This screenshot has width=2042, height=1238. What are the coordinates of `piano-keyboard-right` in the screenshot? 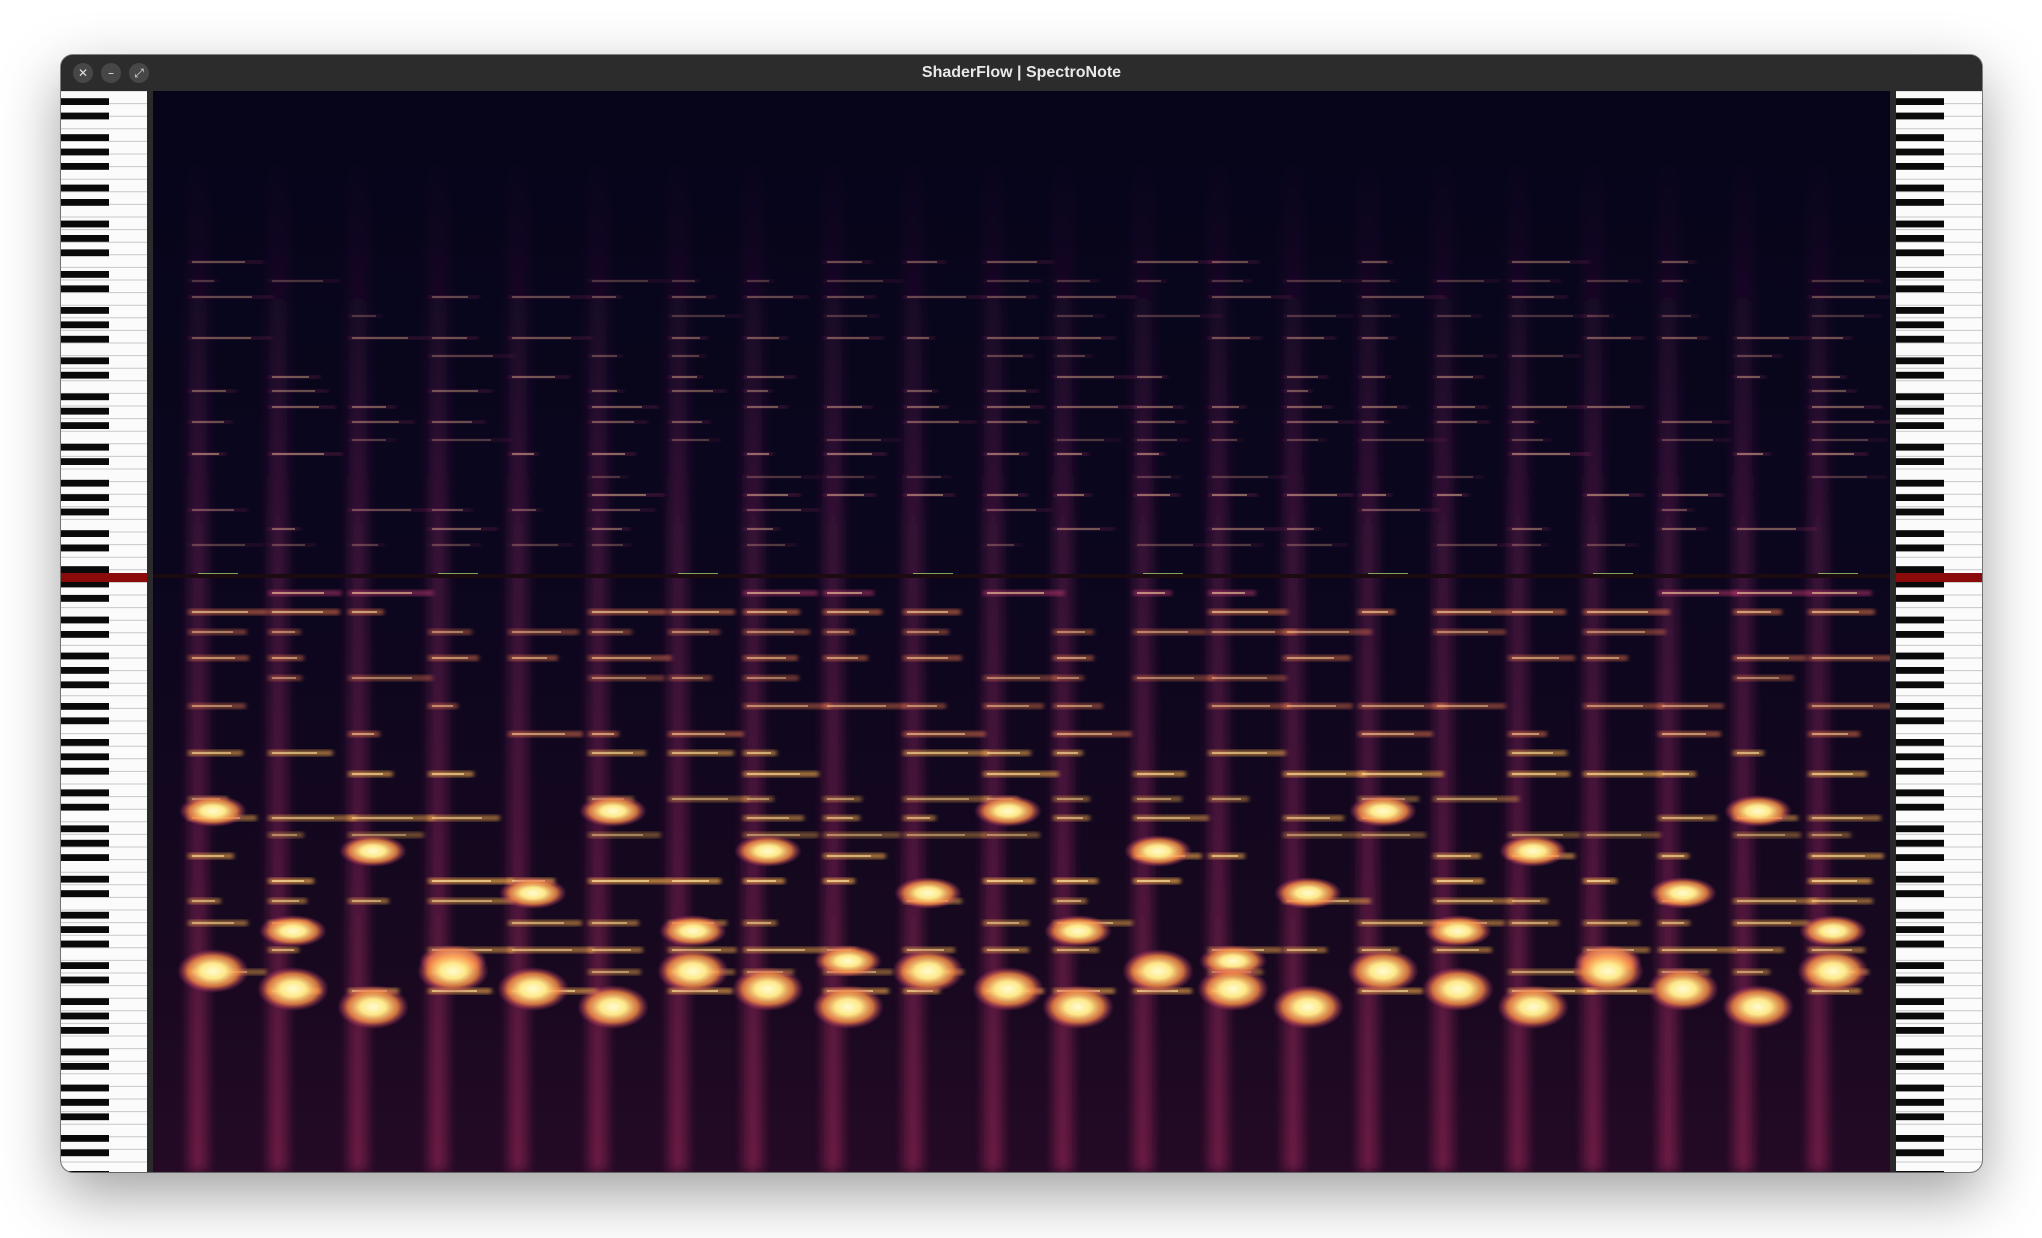 It's located at (1936, 631).